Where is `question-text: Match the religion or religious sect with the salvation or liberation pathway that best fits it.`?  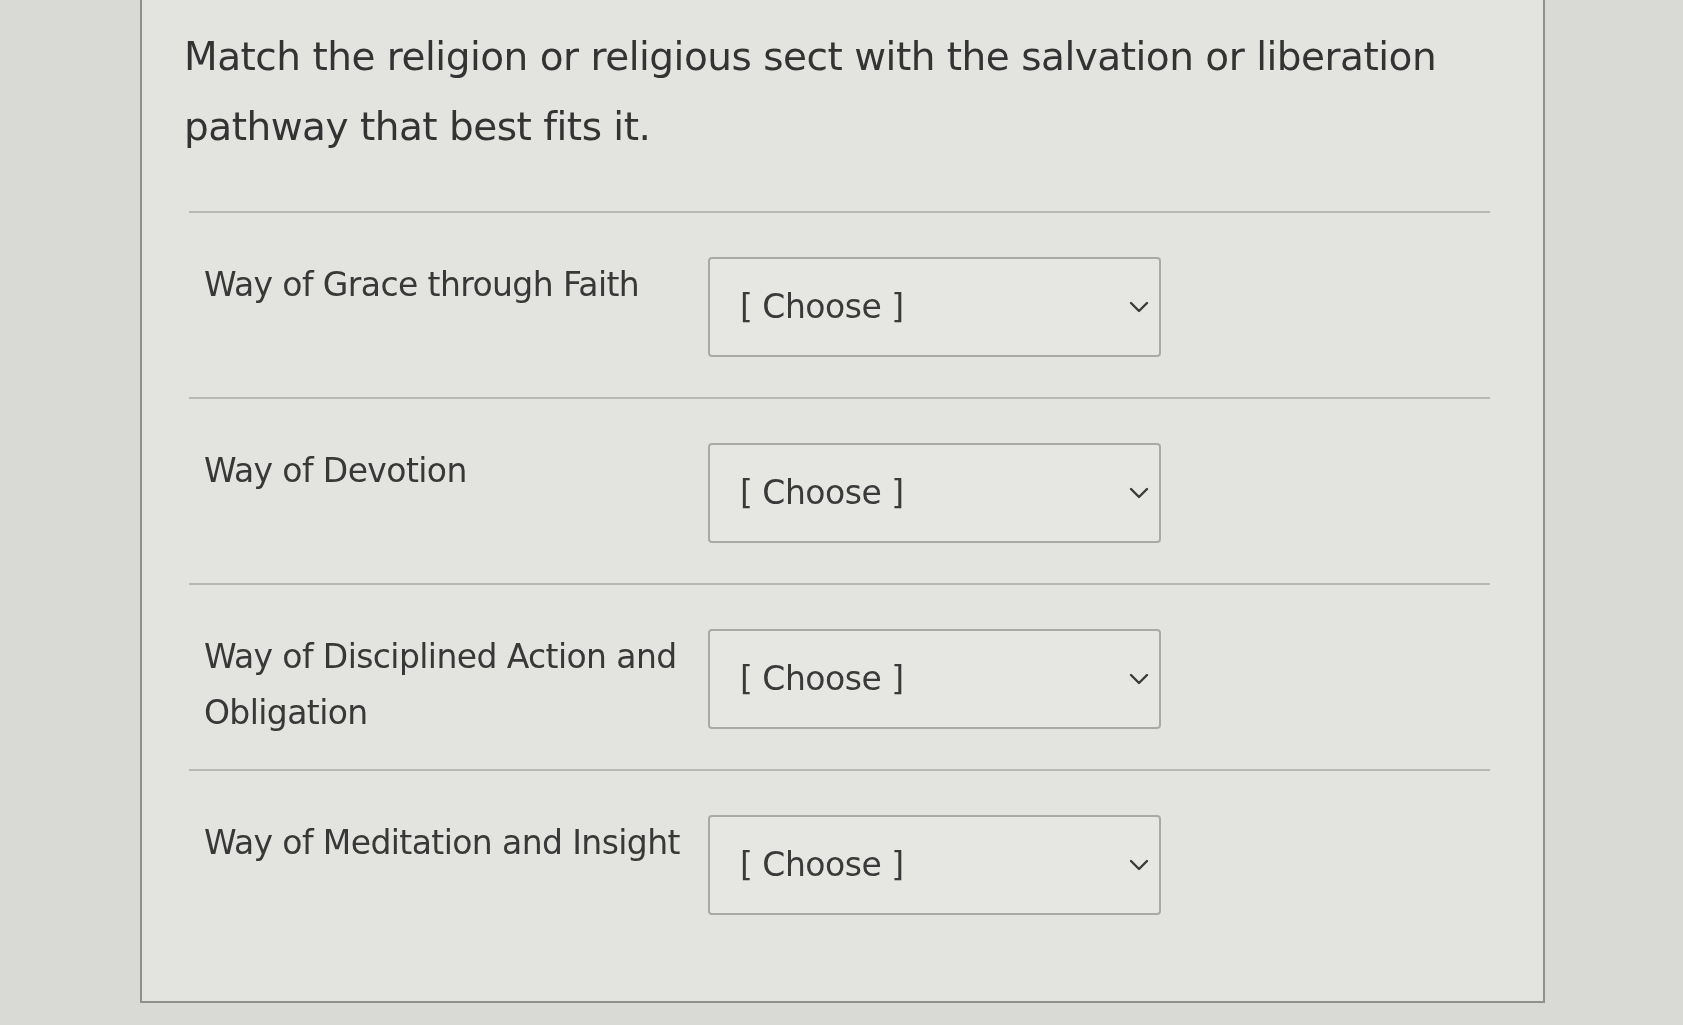 question-text: Match the religion or religious sect with the salvation or liberation pathway that best fits it. is located at coordinates (810, 92).